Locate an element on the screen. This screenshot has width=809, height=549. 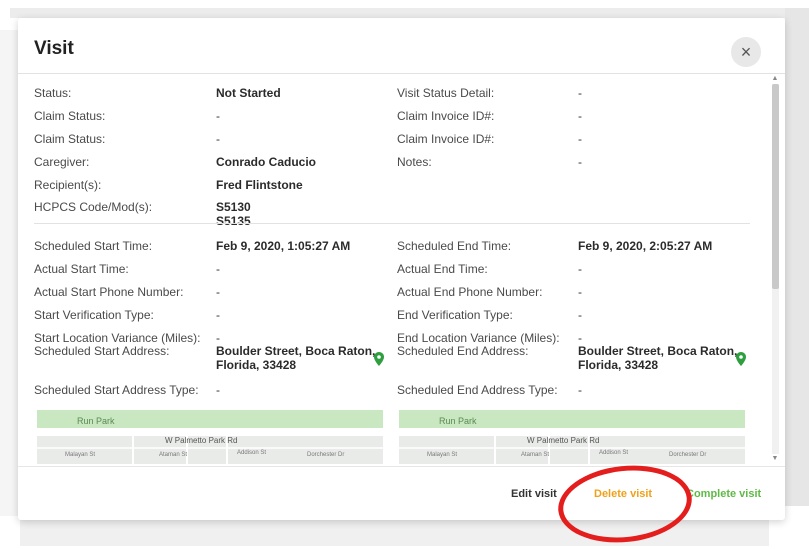
end-address-line: Florida, 33428 is located at coordinates (618, 365).